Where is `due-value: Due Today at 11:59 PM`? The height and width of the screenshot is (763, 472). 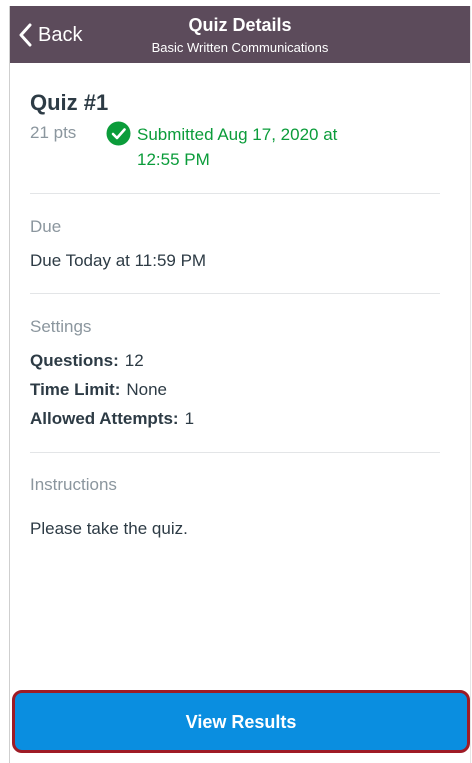 due-value: Due Today at 11:59 PM is located at coordinates (118, 260).